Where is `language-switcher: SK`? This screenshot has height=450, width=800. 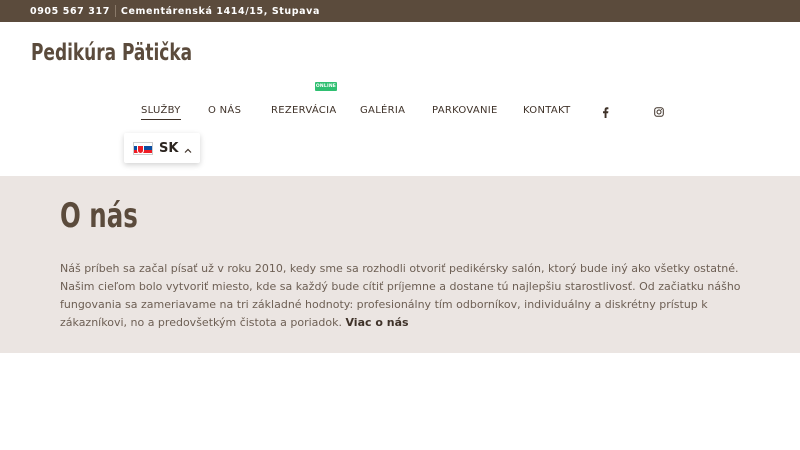
language-switcher: SK is located at coordinates (162, 148).